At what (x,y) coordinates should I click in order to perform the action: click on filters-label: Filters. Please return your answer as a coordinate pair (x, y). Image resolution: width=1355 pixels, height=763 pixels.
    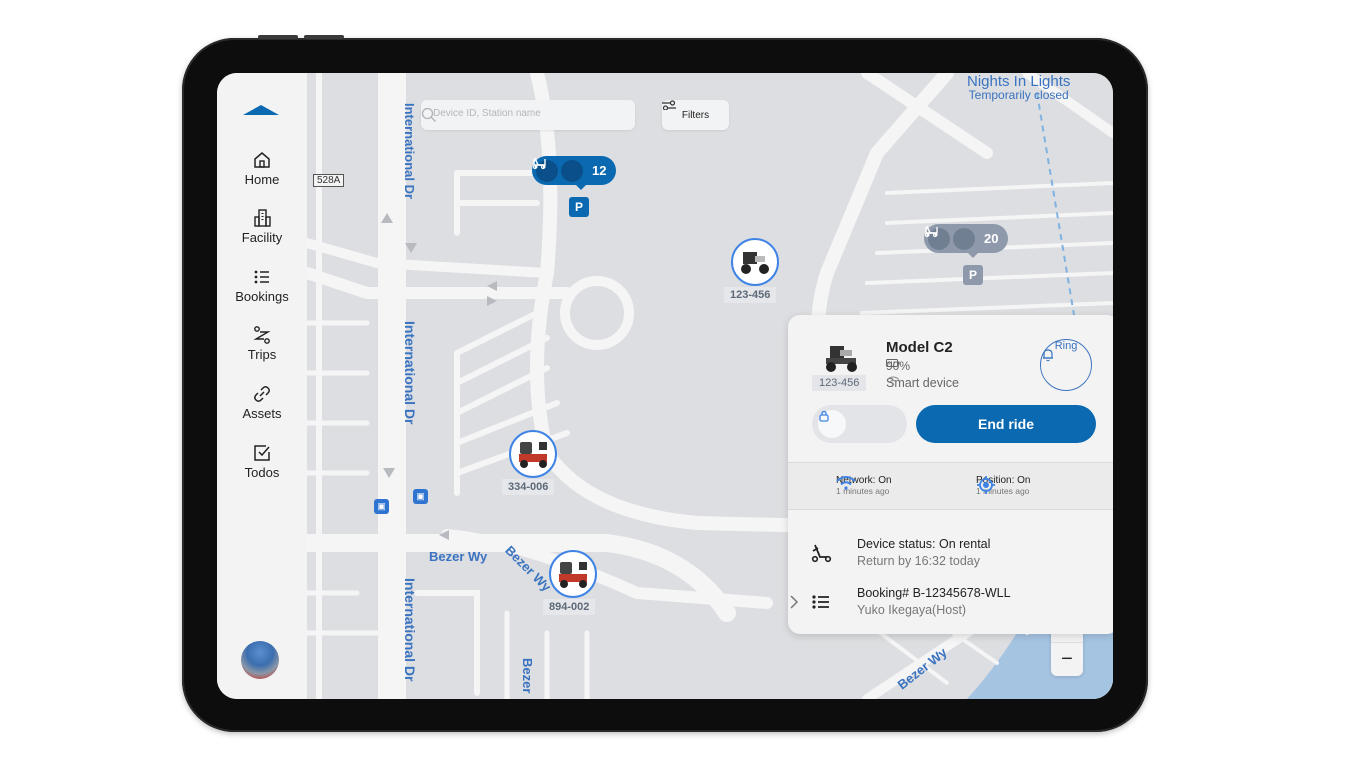
    Looking at the image, I should click on (695, 115).